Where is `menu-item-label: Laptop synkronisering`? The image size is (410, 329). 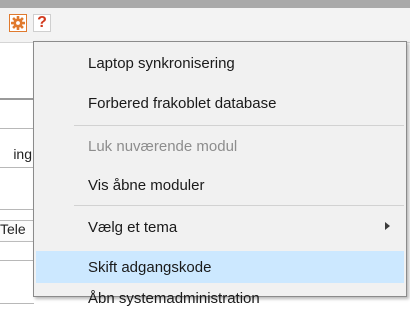 menu-item-label: Laptop synkronisering is located at coordinates (161, 63).